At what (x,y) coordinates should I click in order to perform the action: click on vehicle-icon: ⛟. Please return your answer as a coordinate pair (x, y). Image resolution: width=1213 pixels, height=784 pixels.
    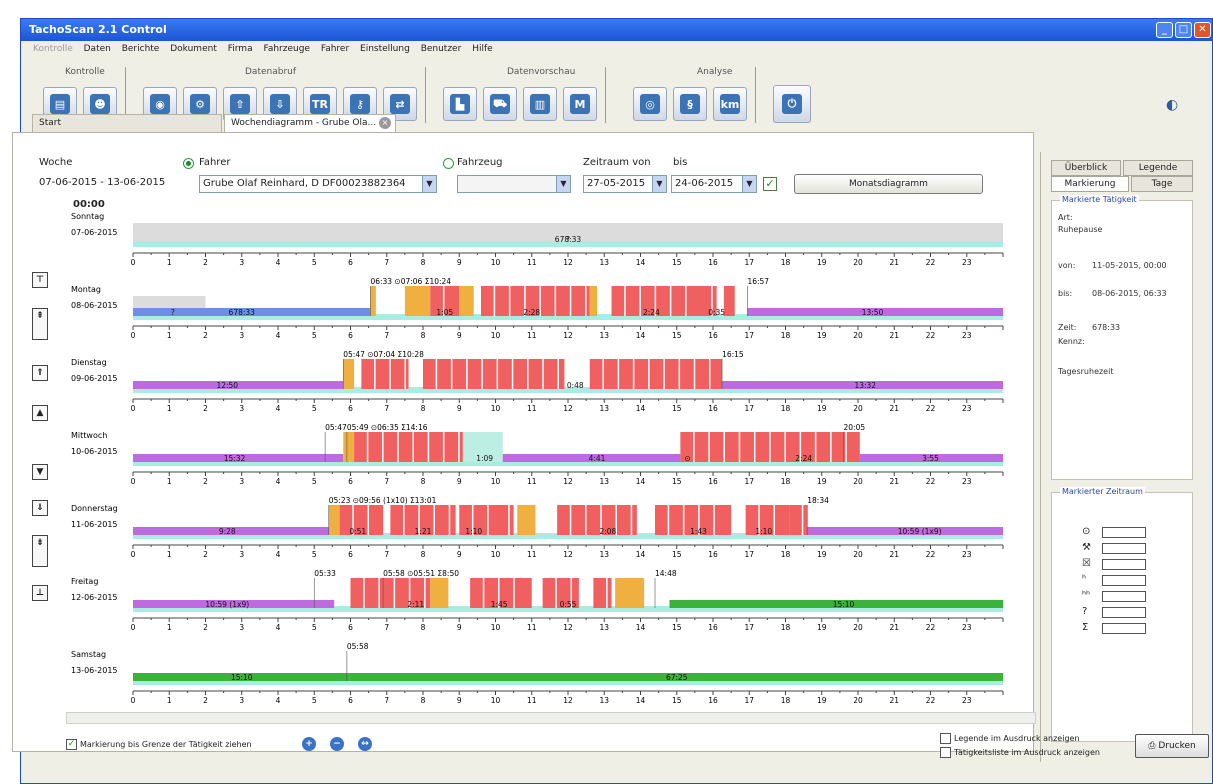
    Looking at the image, I should click on (500, 104).